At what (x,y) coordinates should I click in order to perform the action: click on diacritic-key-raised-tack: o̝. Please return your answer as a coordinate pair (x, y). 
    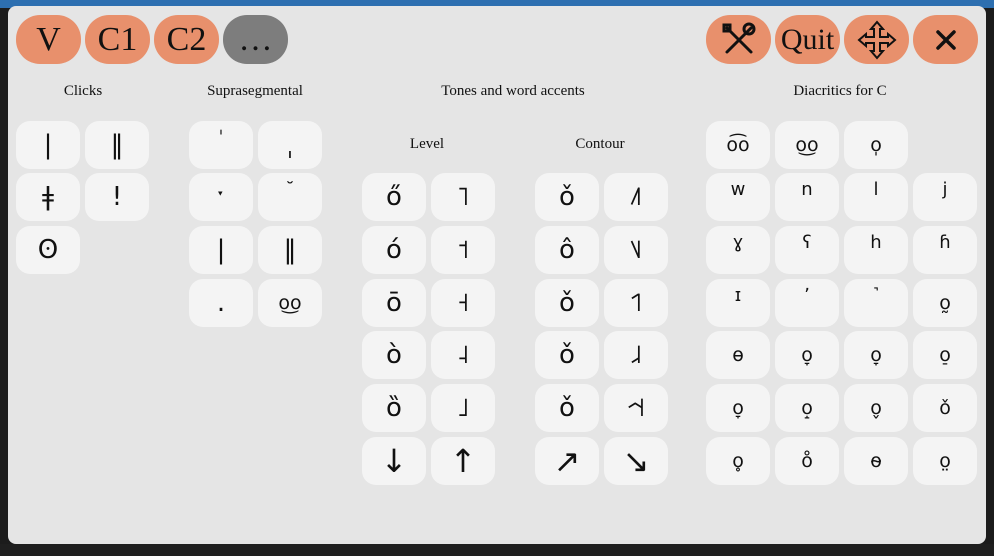
    Looking at the image, I should click on (807, 408).